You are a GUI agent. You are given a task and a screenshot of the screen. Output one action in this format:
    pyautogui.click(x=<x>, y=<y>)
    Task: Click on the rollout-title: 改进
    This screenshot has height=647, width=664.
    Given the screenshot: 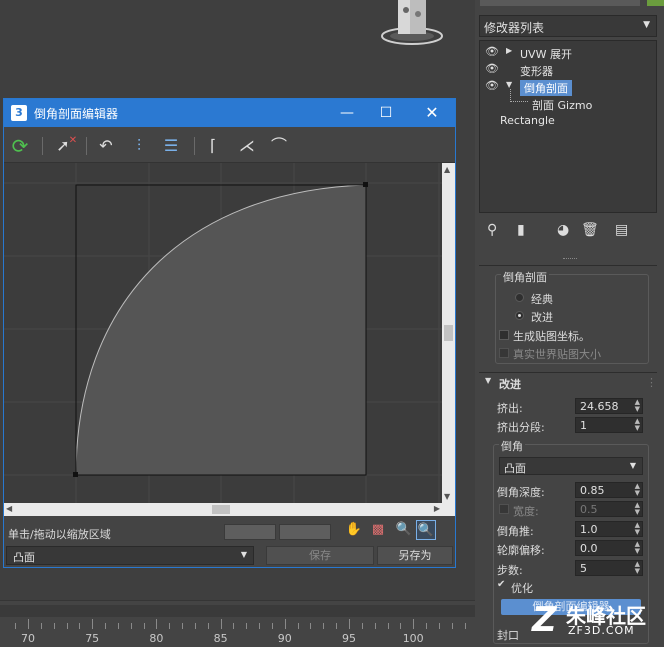 What is the action you would take?
    pyautogui.click(x=510, y=384)
    